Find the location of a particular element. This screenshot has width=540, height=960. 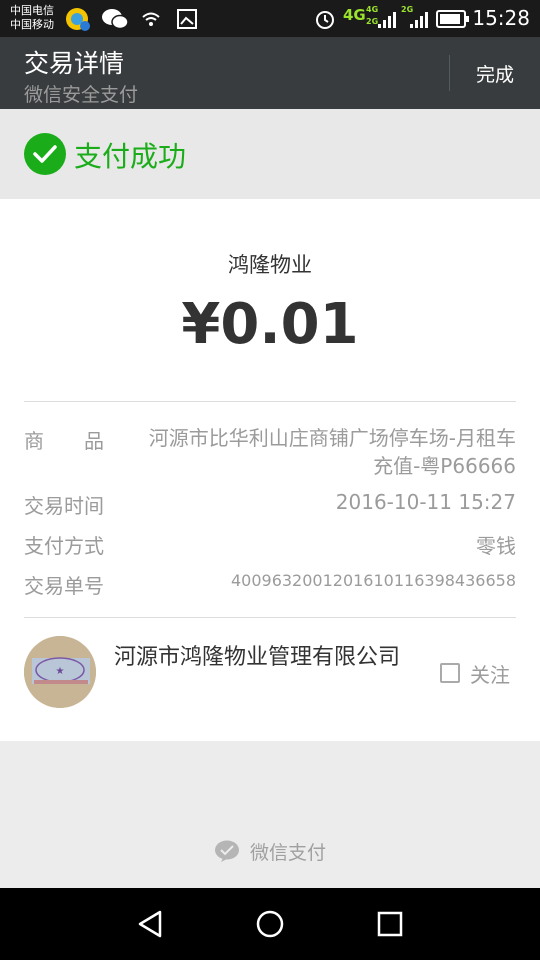

system-nav-bar is located at coordinates (270, 924).